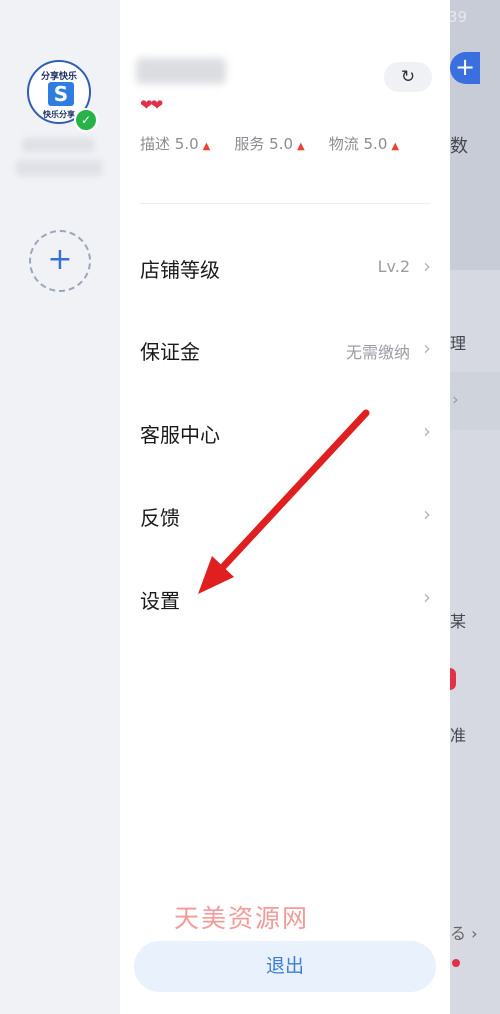 Image resolution: width=500 pixels, height=1014 pixels. I want to click on background-chevron-icon: ›, so click(455, 400).